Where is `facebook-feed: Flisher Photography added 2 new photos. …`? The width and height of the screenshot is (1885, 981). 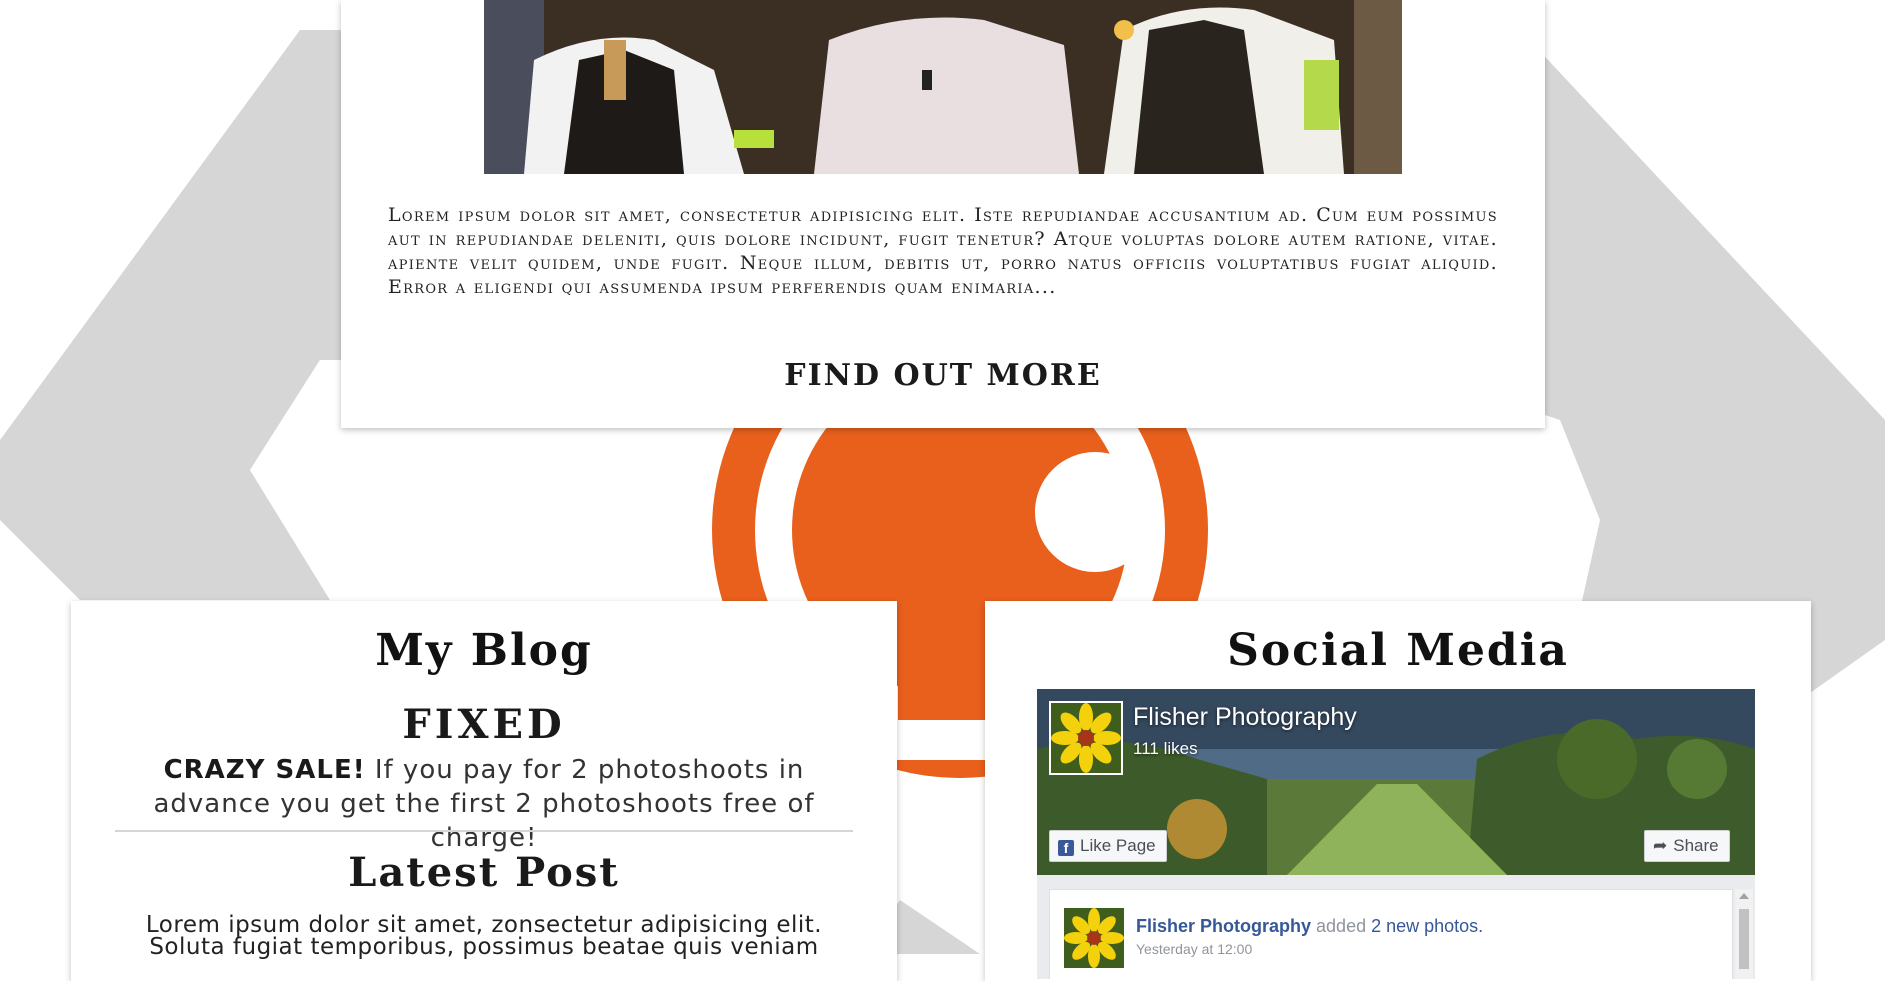 facebook-feed: Flisher Photography added 2 new photos. … is located at coordinates (1391, 934).